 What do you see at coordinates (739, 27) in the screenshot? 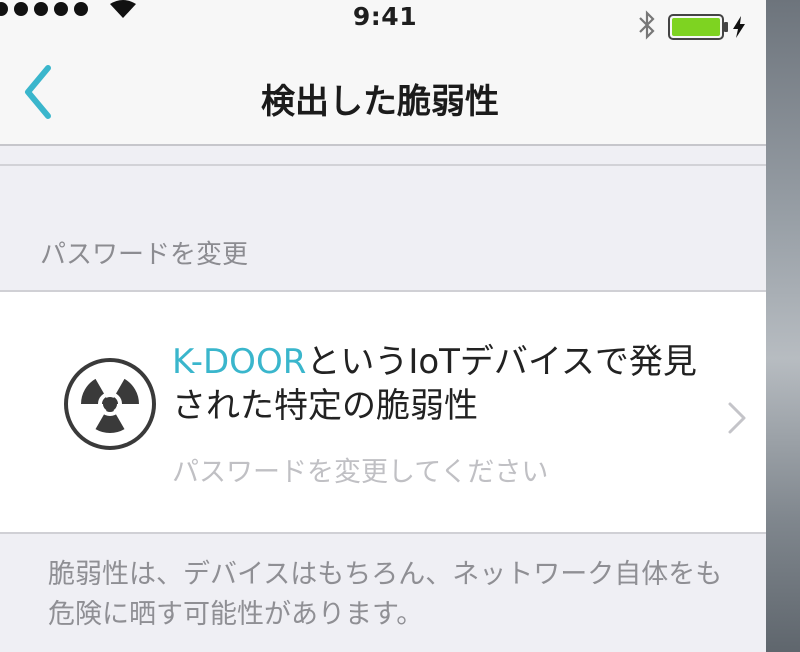
I see `charging-icon` at bounding box center [739, 27].